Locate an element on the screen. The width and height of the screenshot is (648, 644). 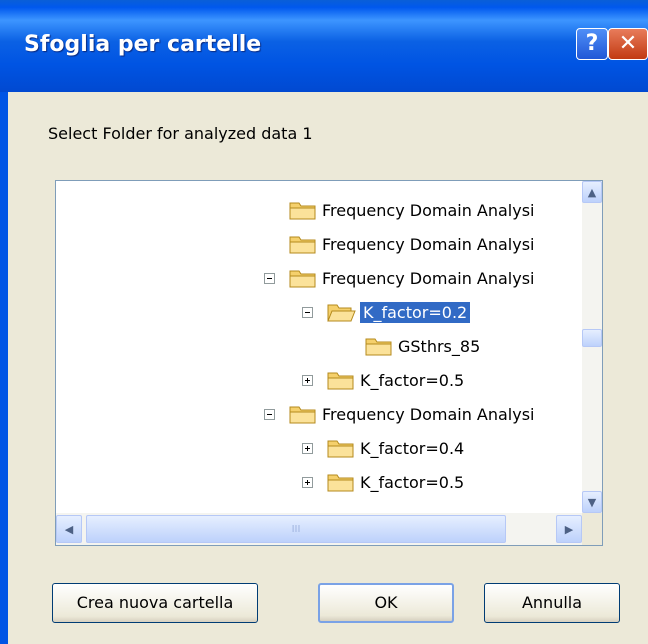
cancel-button: Annulla is located at coordinates (552, 603).